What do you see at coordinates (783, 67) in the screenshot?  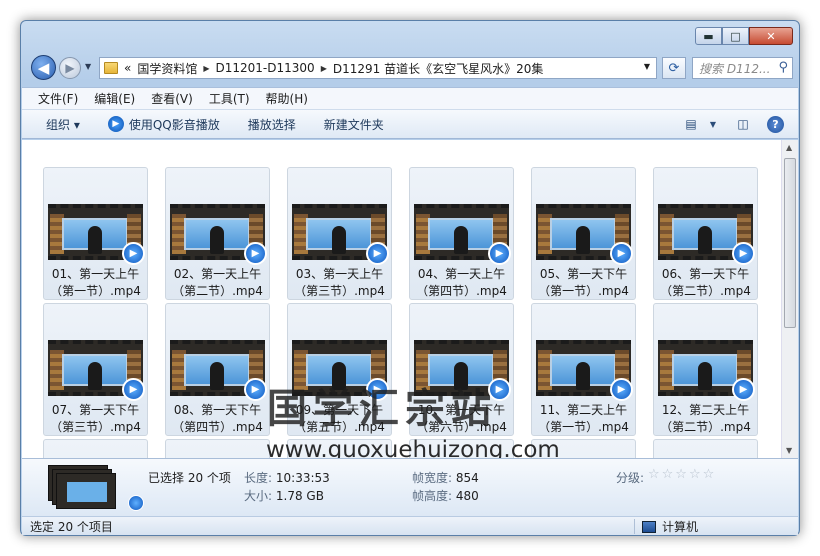 I see `search-icon: ⚲` at bounding box center [783, 67].